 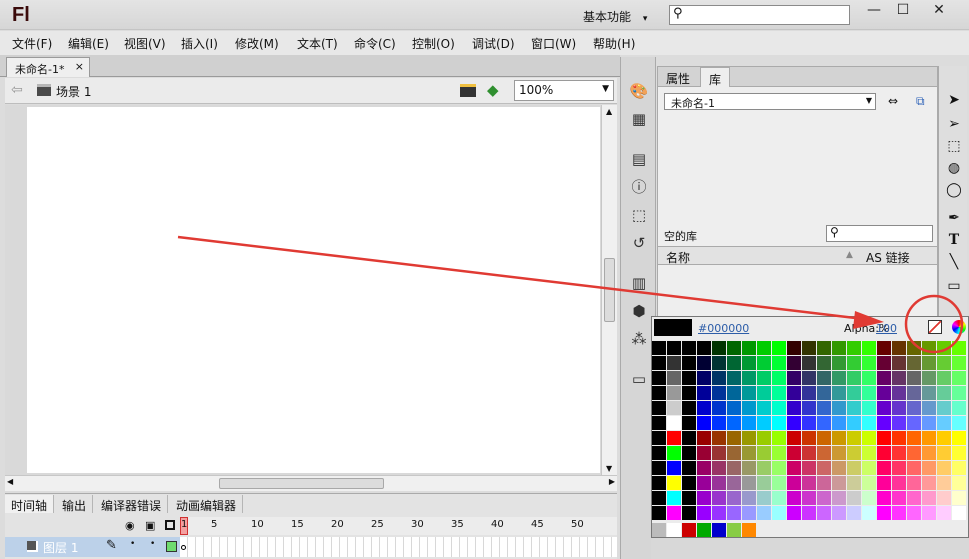 What do you see at coordinates (874, 11) in the screenshot?
I see `minimize-button: —` at bounding box center [874, 11].